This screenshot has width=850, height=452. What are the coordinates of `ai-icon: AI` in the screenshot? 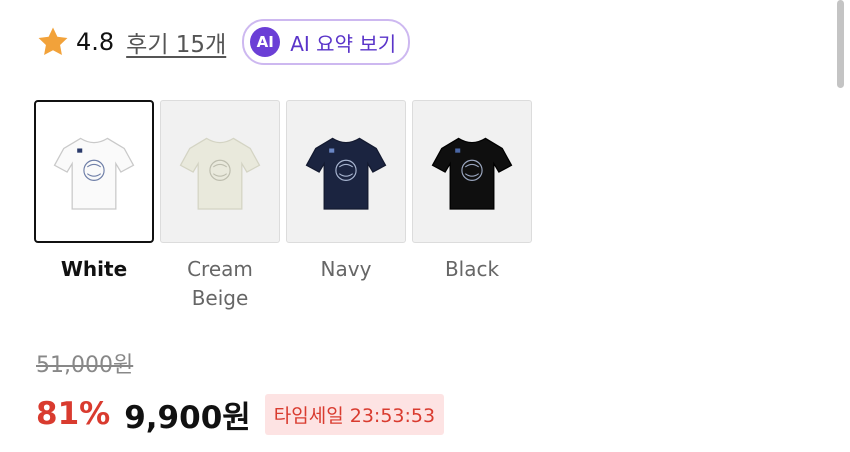 It's located at (265, 42).